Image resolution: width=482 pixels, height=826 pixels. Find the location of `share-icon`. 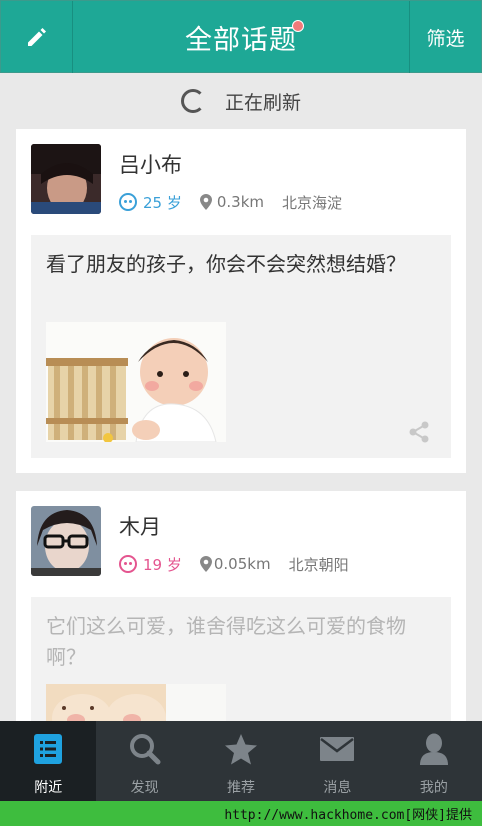

share-icon is located at coordinates (419, 432).